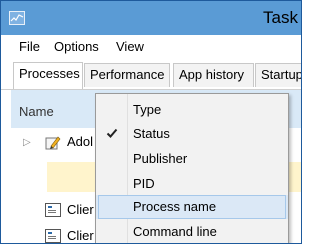 Image resolution: width=320 pixels, height=244 pixels. What do you see at coordinates (53, 142) in the screenshot?
I see `pen-icon` at bounding box center [53, 142].